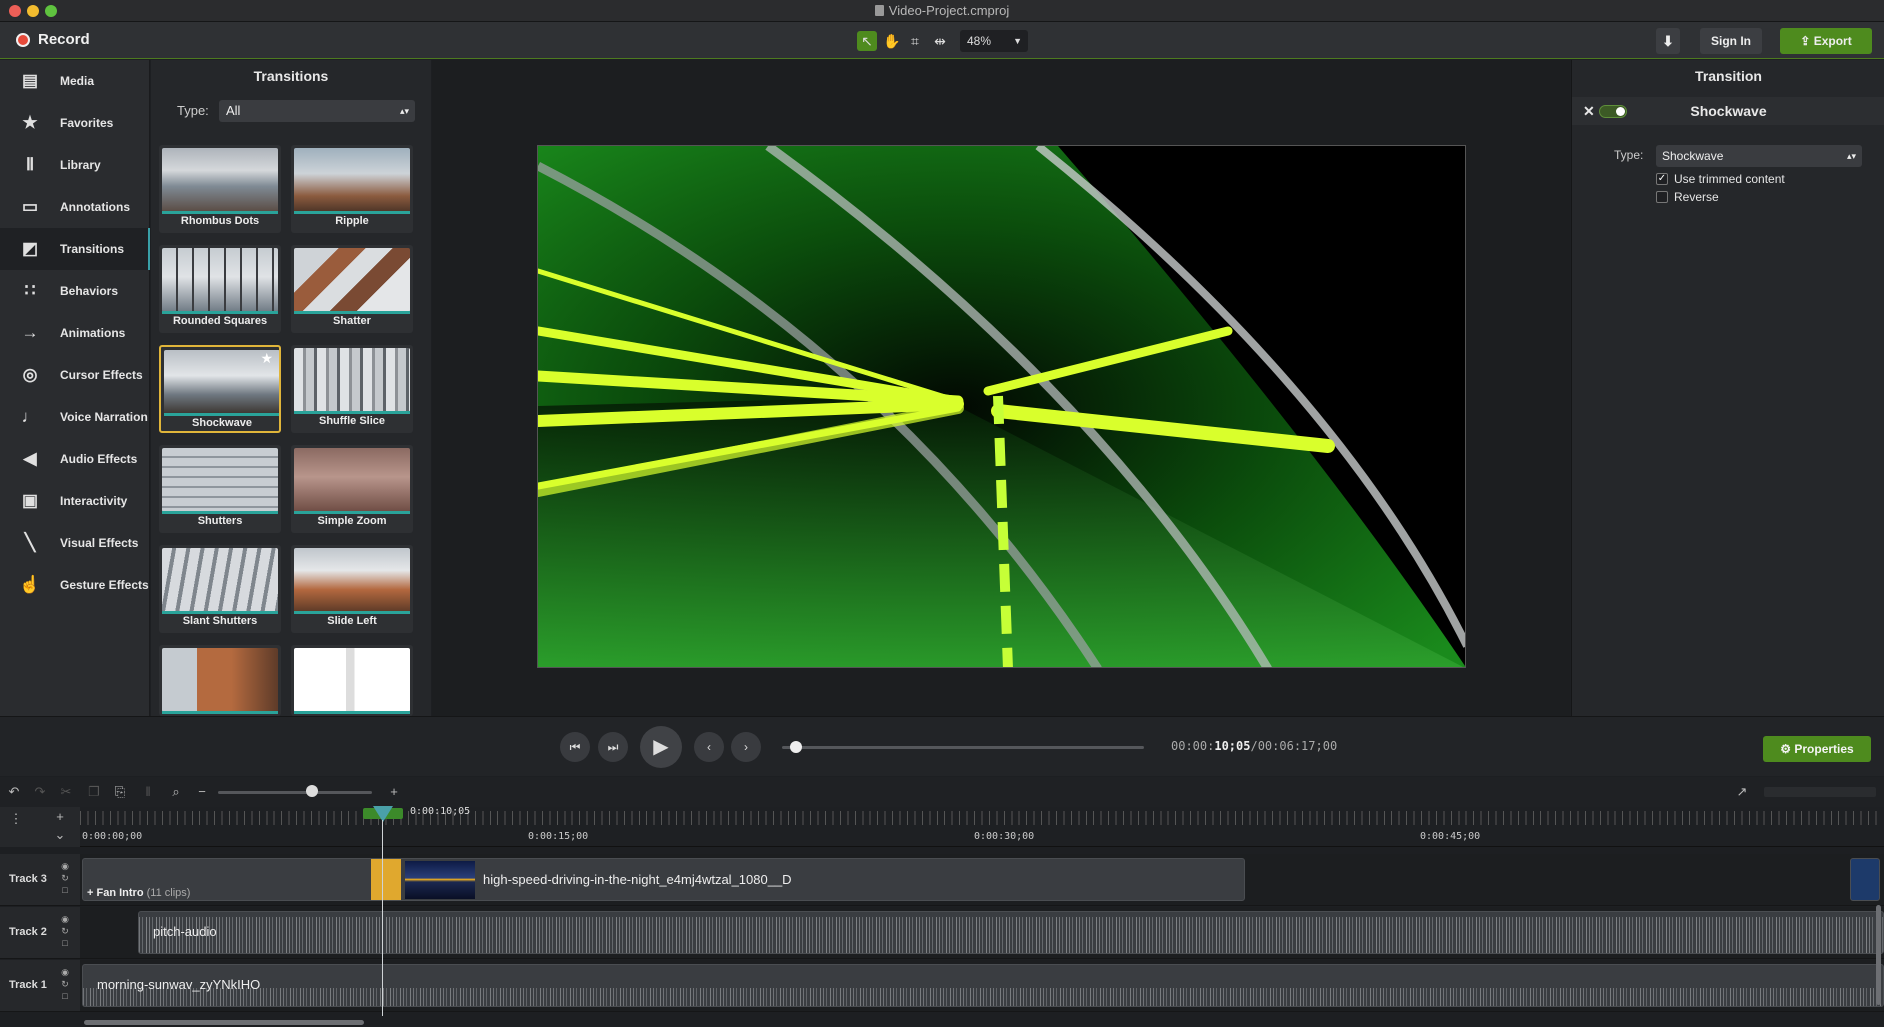 This screenshot has width=1884, height=1027. I want to click on redo-icon: ↷, so click(40, 792).